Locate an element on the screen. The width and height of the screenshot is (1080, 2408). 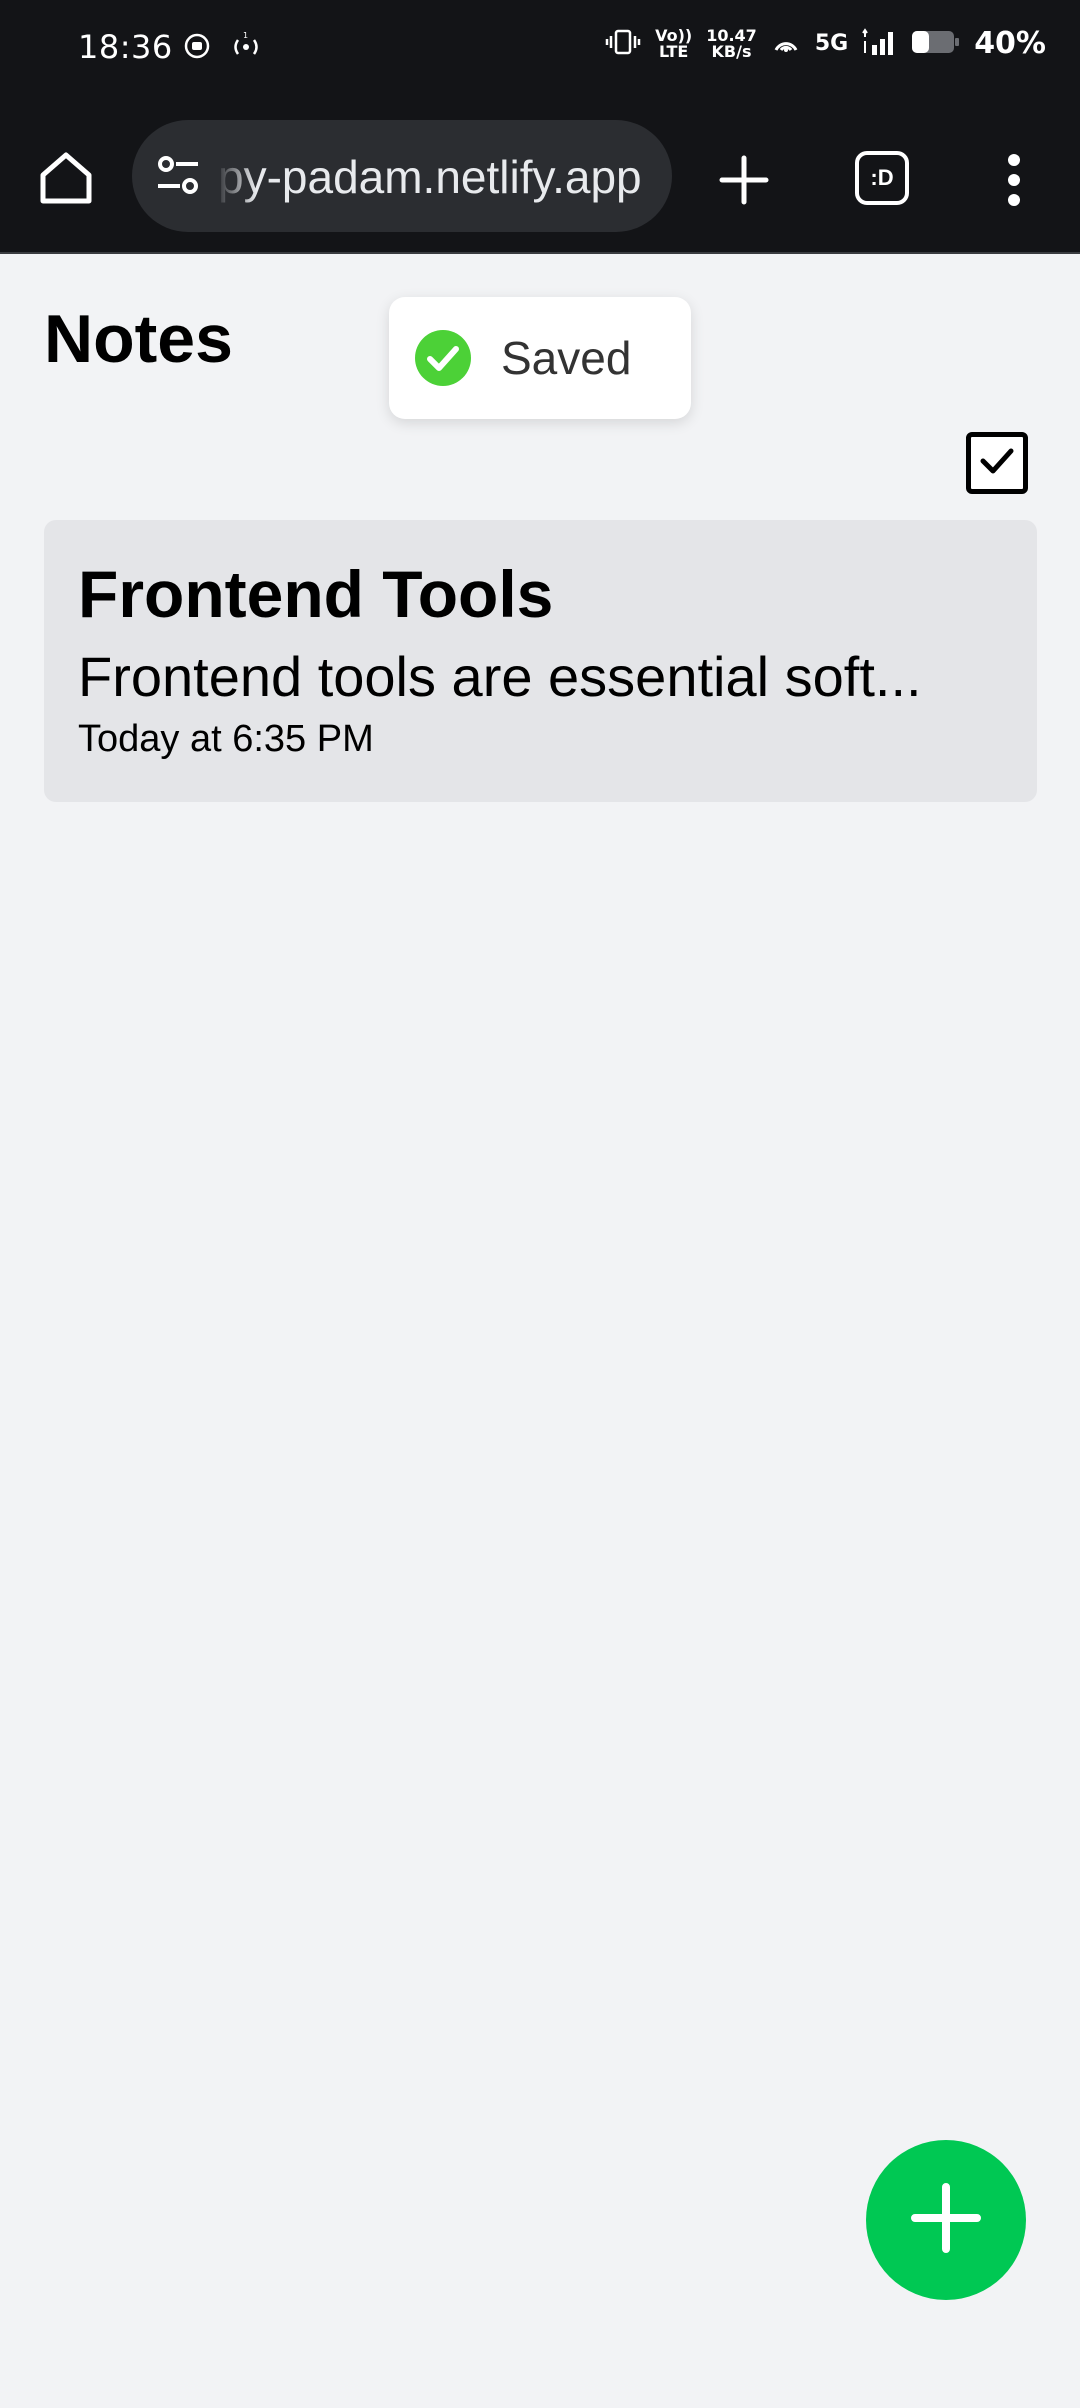
network-speed: 10.47 KB/s is located at coordinates (731, 44).